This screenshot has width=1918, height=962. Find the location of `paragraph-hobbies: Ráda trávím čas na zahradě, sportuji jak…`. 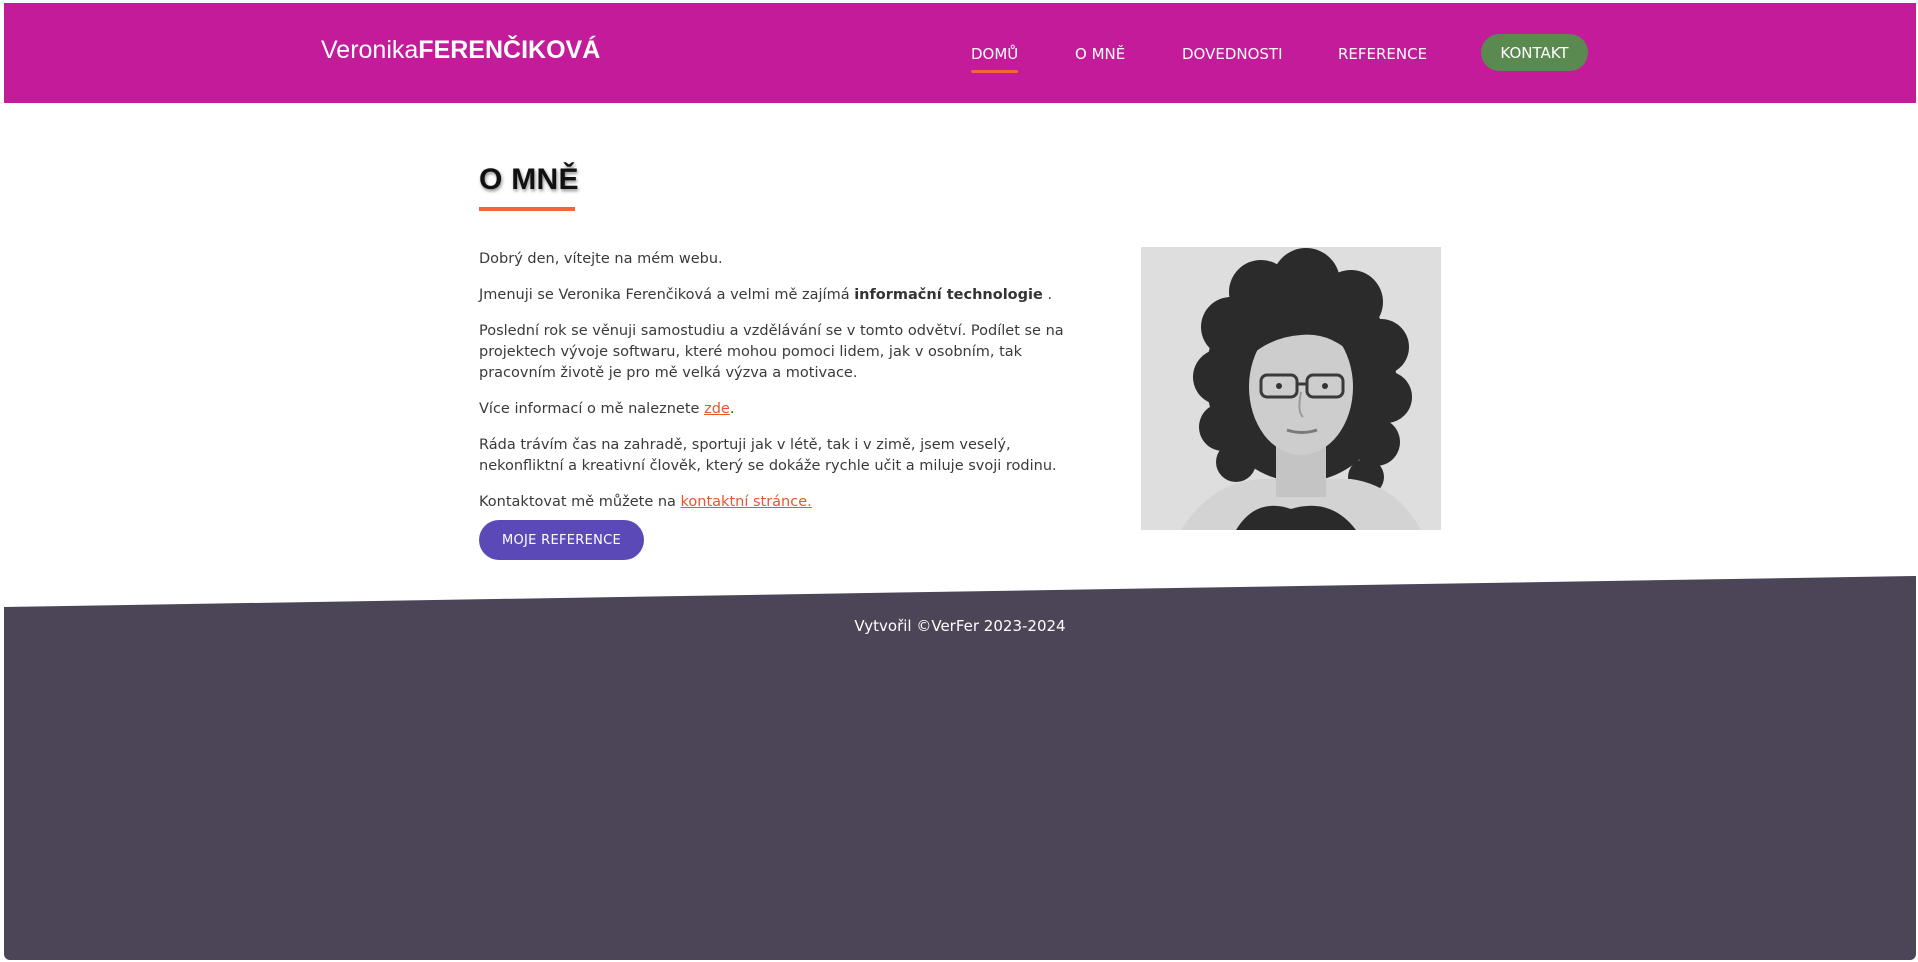

paragraph-hobbies: Ráda trávím čas na zahradě, sportuji jak… is located at coordinates (768, 455).